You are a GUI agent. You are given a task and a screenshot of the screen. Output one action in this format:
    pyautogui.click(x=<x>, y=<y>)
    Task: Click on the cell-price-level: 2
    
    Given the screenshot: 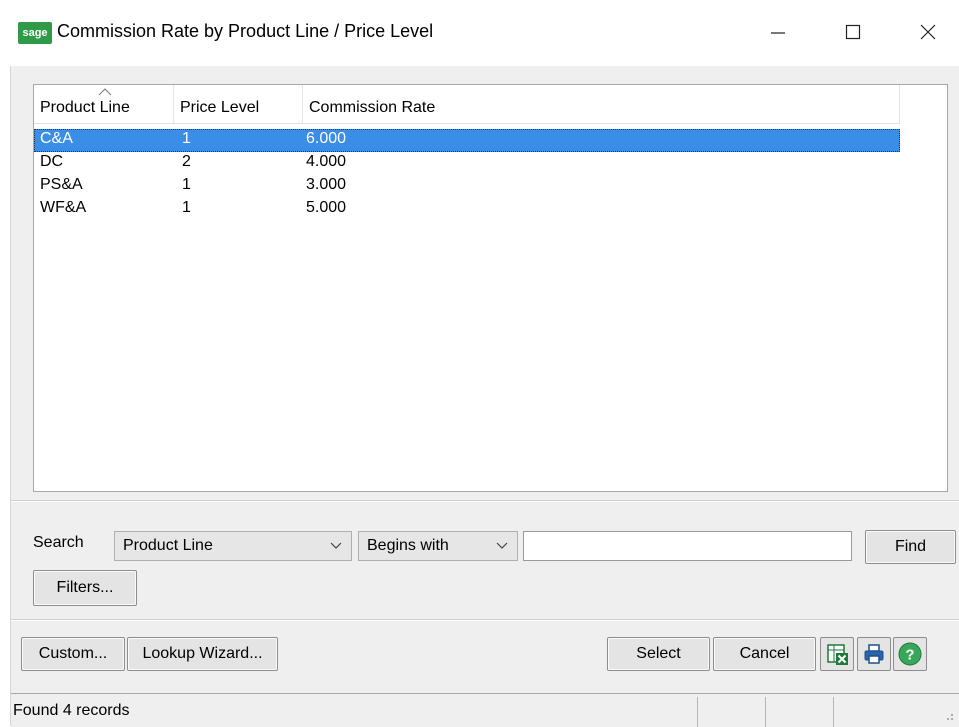 What is the action you would take?
    pyautogui.click(x=186, y=161)
    